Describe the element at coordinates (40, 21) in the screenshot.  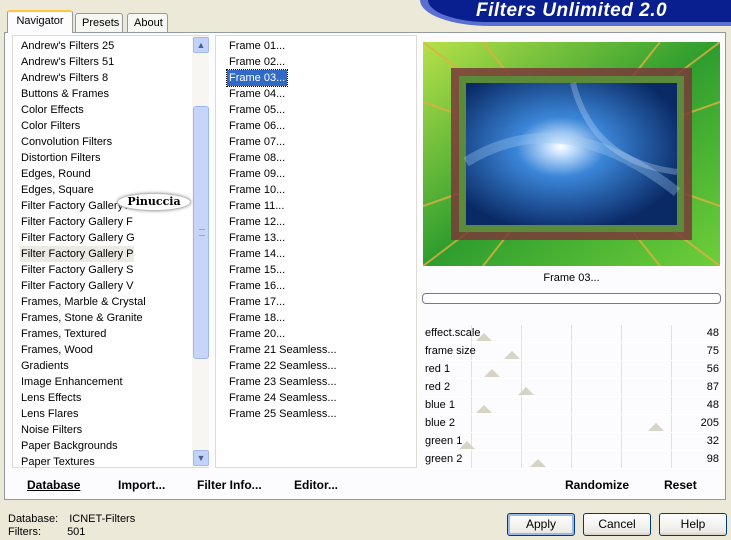
I see `tab-navigator: Navigator` at that location.